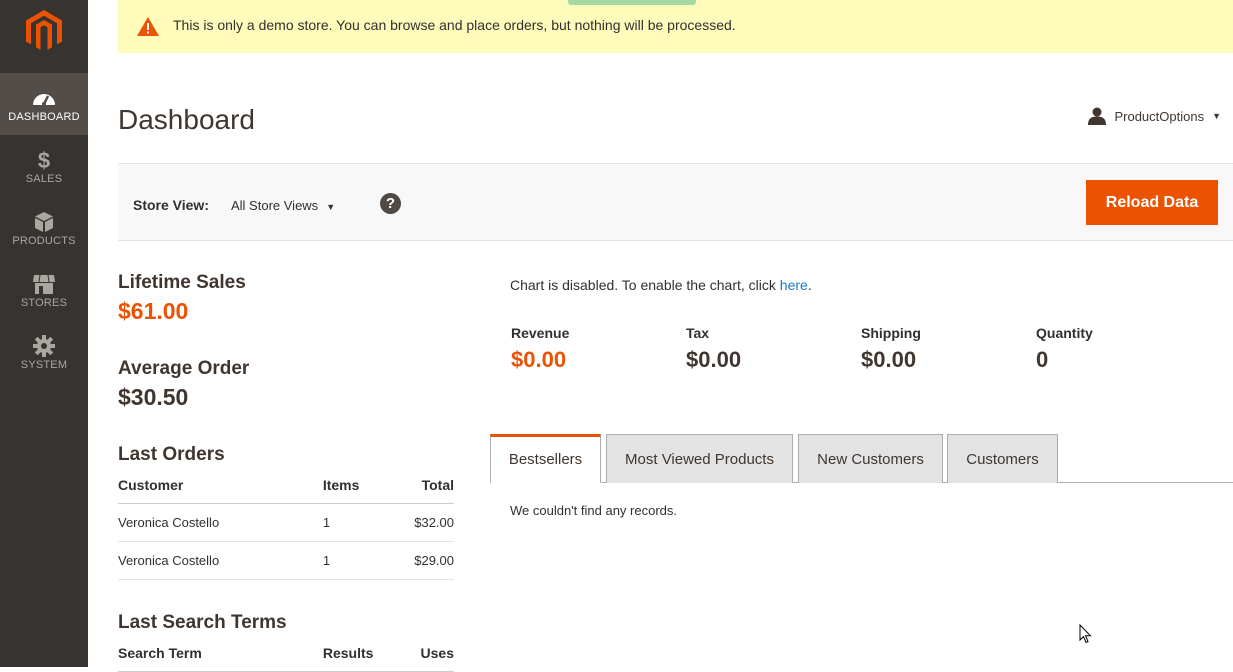 This screenshot has height=672, width=1233. I want to click on nav-item-products: PRODUCTS, so click(44, 228).